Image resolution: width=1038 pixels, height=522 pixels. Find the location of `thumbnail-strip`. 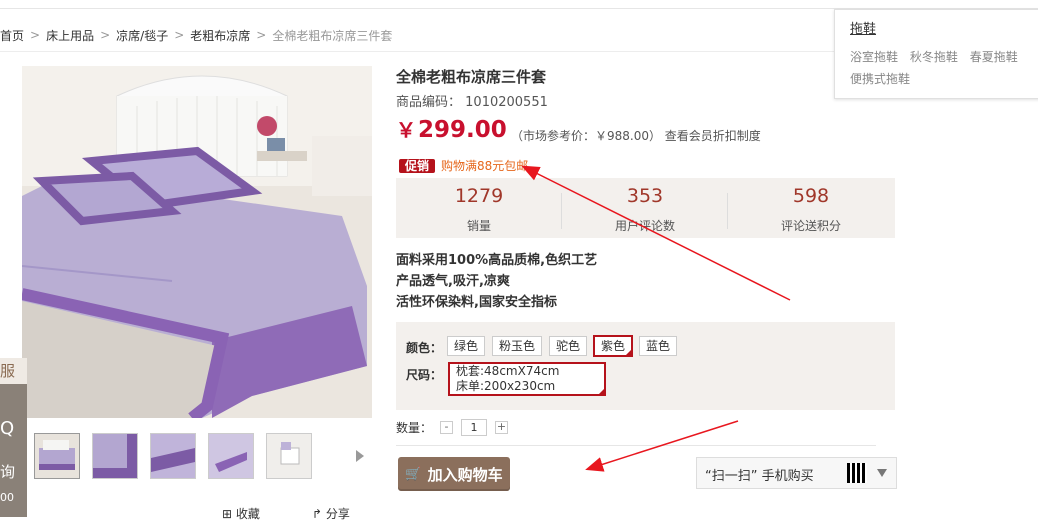

thumbnail-strip is located at coordinates (173, 456).